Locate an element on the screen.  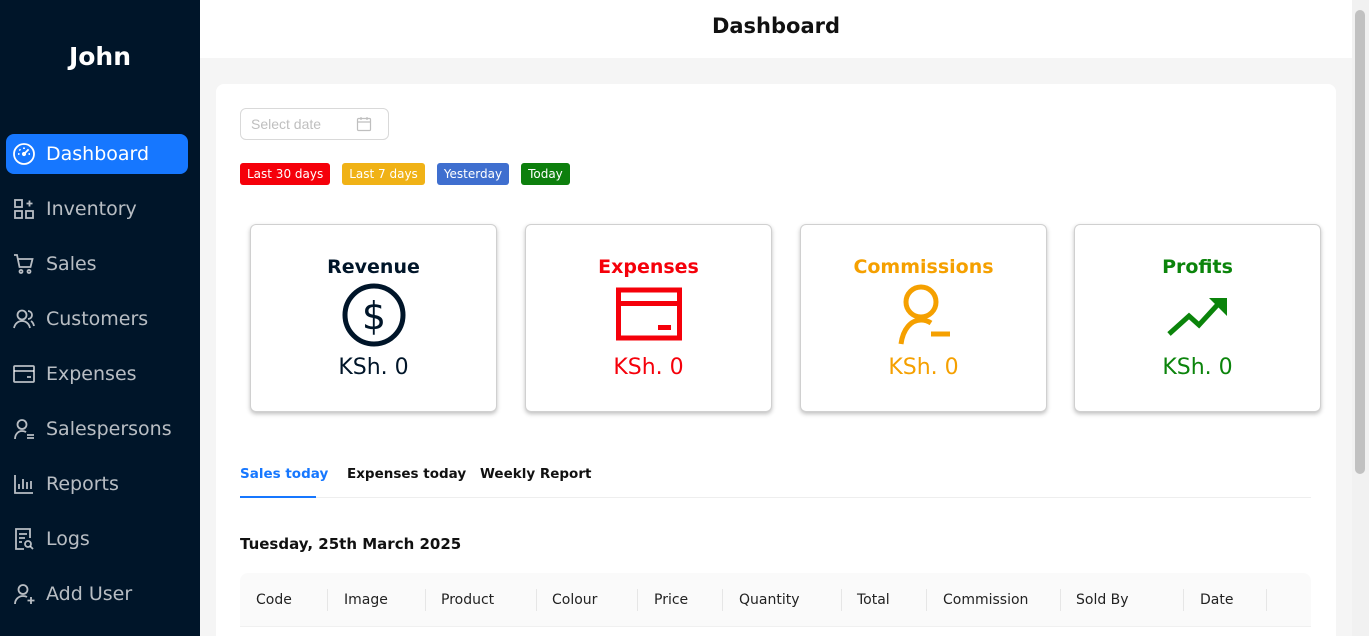
stat-title: Profits is located at coordinates (1197, 267).